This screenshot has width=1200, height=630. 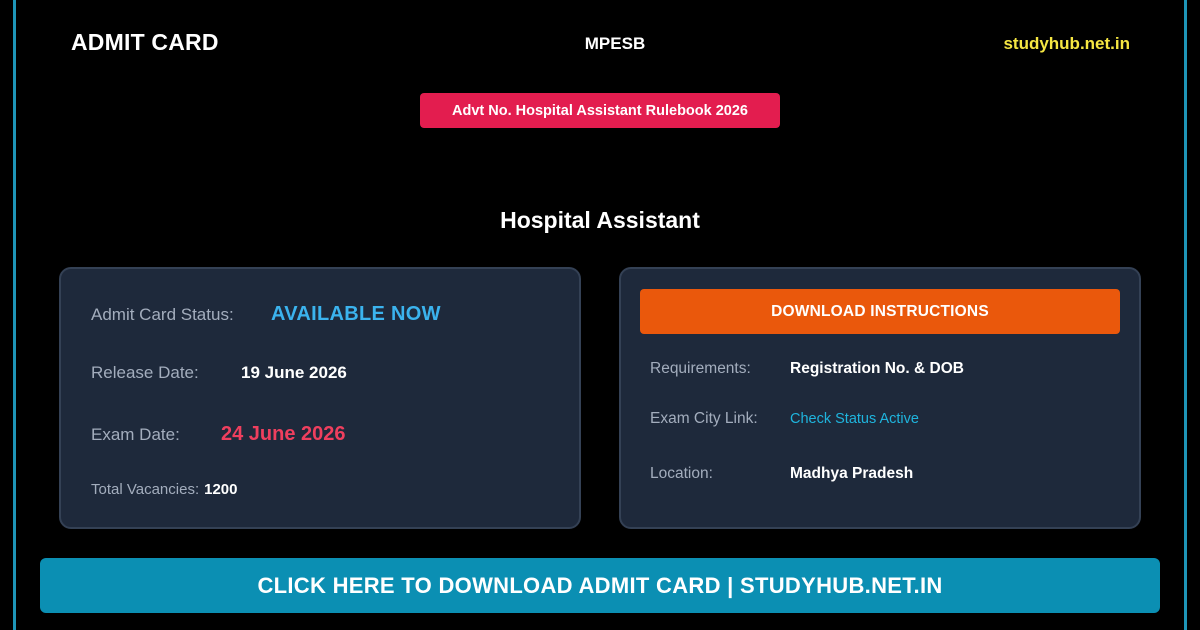 What do you see at coordinates (784, 419) in the screenshot?
I see `exam-city-row: Exam City Link: Check Status Active` at bounding box center [784, 419].